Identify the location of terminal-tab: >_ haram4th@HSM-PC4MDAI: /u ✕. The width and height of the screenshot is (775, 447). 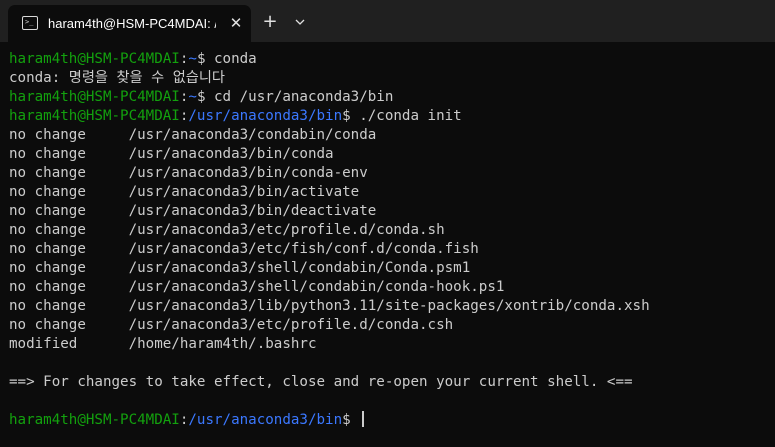
(129, 23).